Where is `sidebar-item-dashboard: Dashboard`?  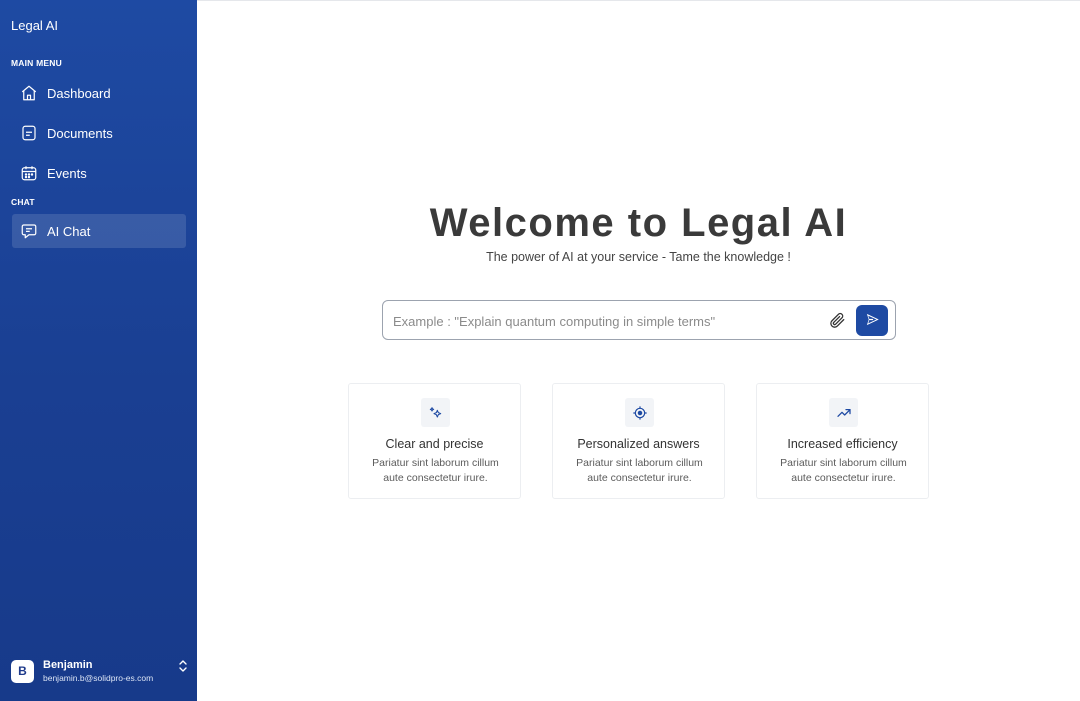
sidebar-item-dashboard: Dashboard is located at coordinates (99, 93).